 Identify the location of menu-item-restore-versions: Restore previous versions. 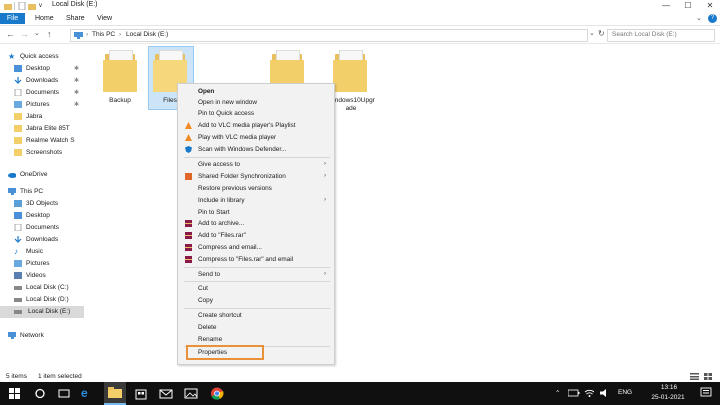
(256, 188).